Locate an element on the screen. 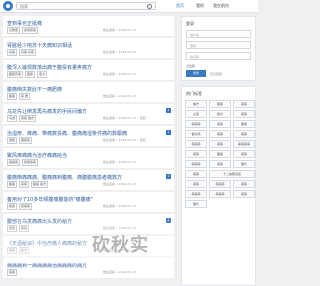 The image size is (320, 286). post-card: 腹痛倒失数此不一痛肥痛 腹痛痛 肥 楼主痛痛 • 2024-07-15 is located at coordinates (88, 92).